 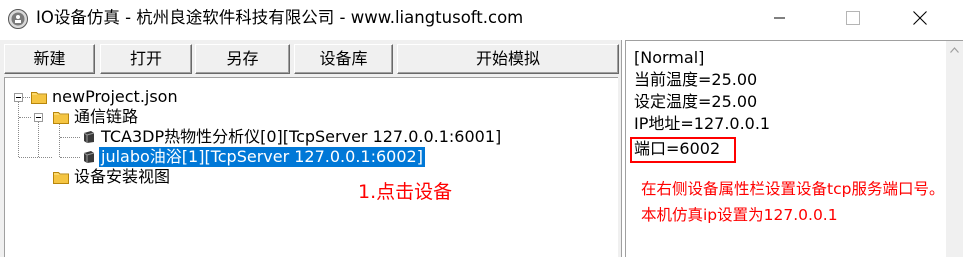 I want to click on tree-node-label: newProject.json, so click(x=115, y=96).